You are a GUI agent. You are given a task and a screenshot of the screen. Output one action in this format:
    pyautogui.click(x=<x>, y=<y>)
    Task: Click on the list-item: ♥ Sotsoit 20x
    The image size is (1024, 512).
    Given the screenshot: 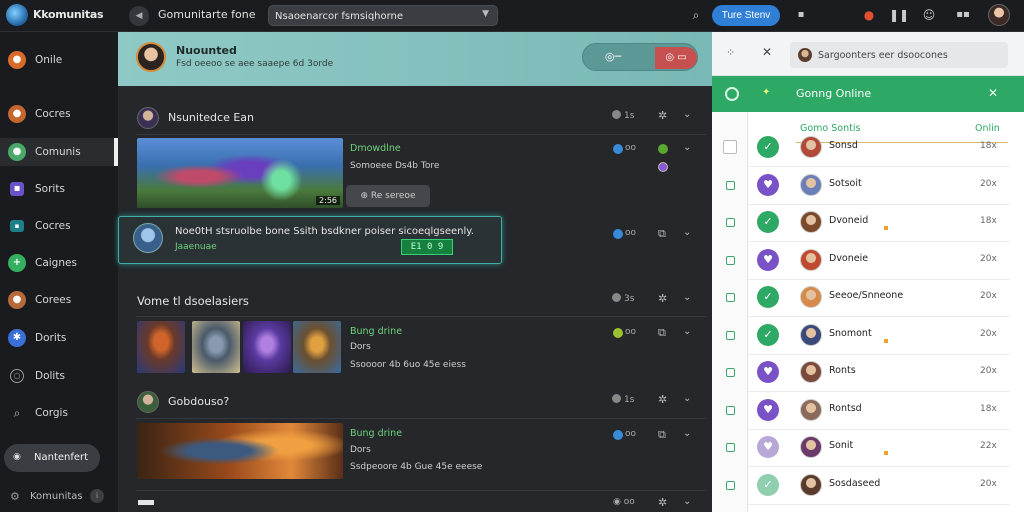 What is the action you would take?
    pyautogui.click(x=868, y=186)
    